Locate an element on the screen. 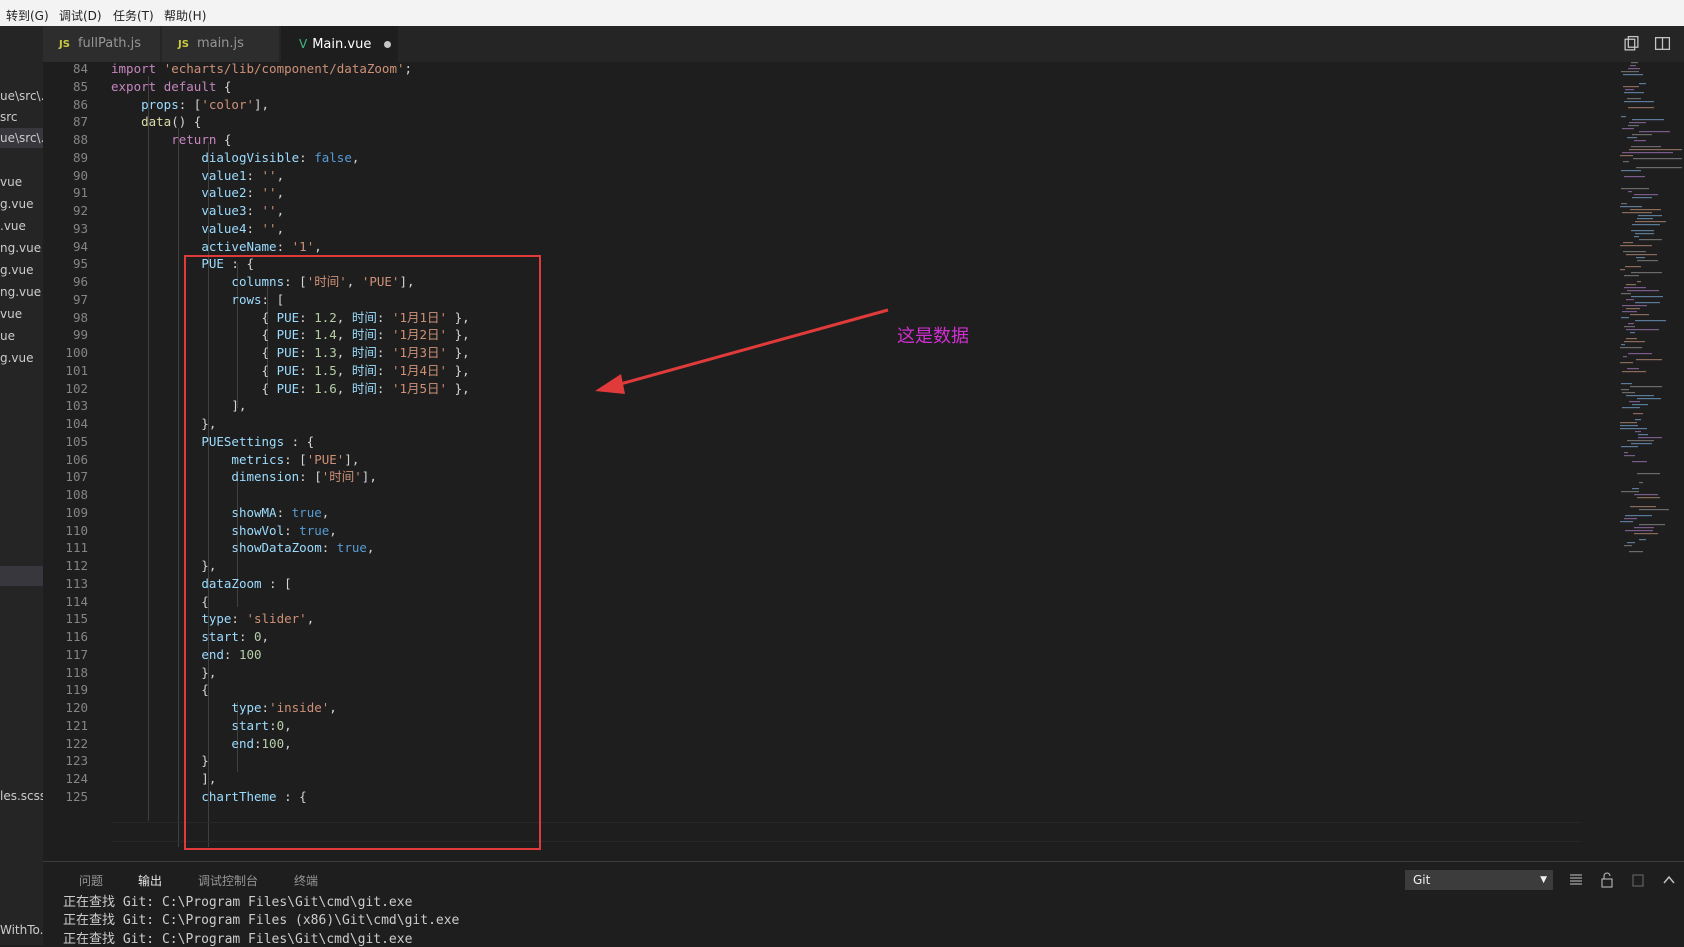 The height and width of the screenshot is (947, 1684). line-number: 86 is located at coordinates (80, 104).